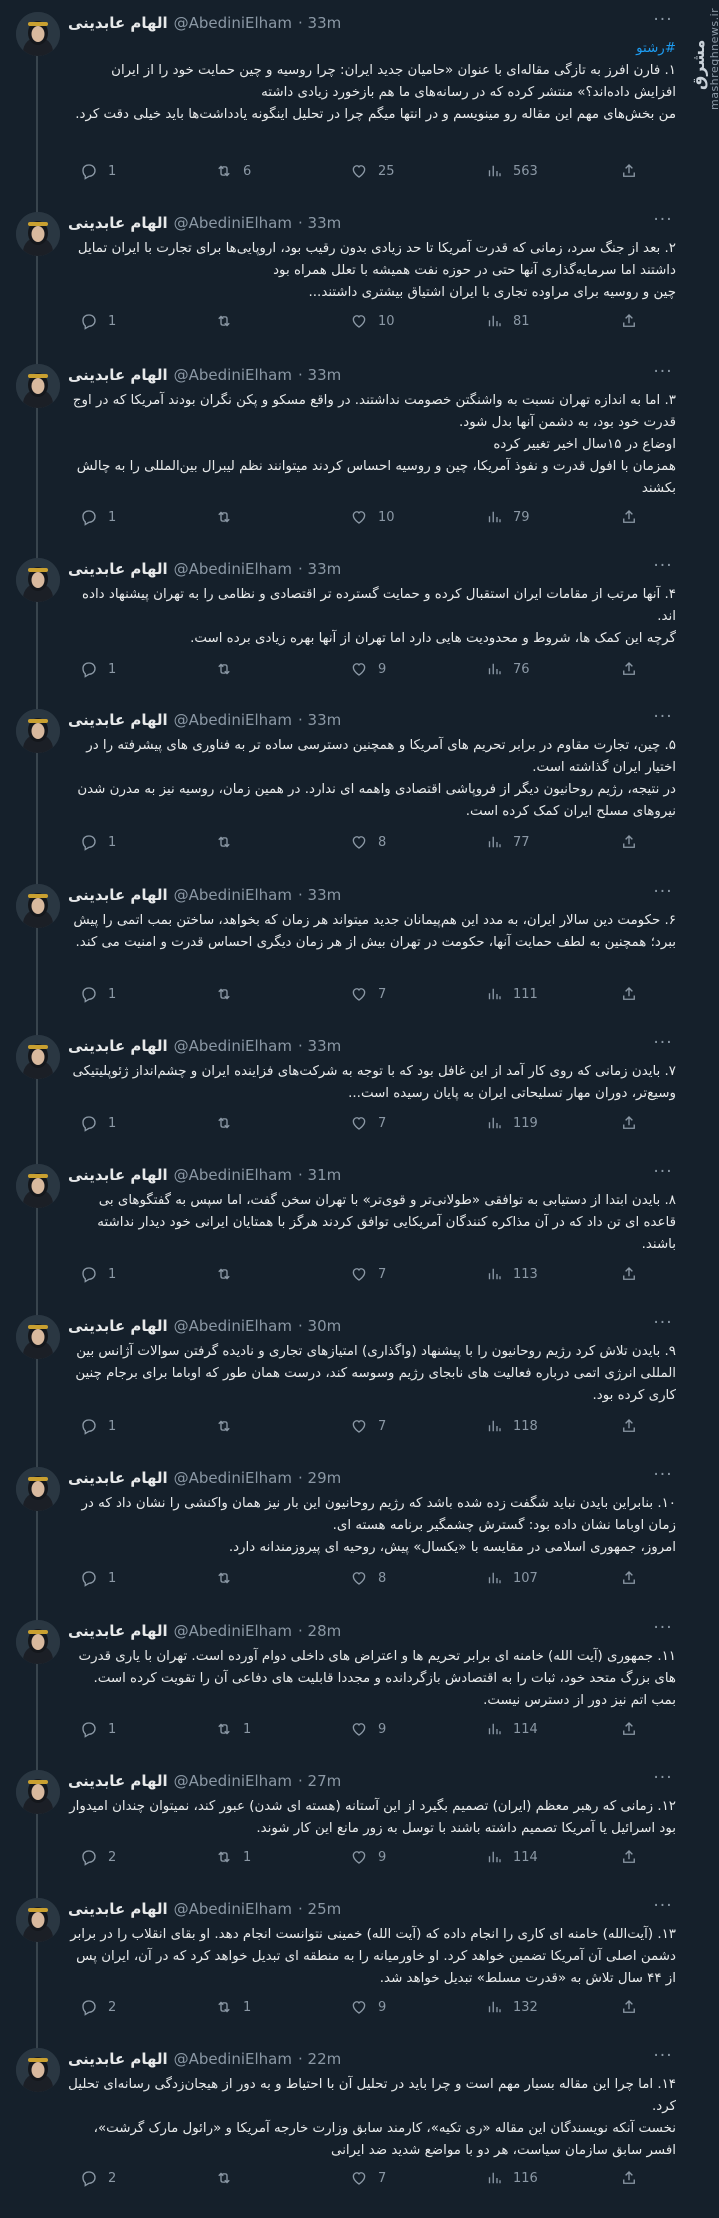 Image resolution: width=719 pixels, height=2218 pixels. What do you see at coordinates (245, 1857) in the screenshot?
I see `retweet-button: 1` at bounding box center [245, 1857].